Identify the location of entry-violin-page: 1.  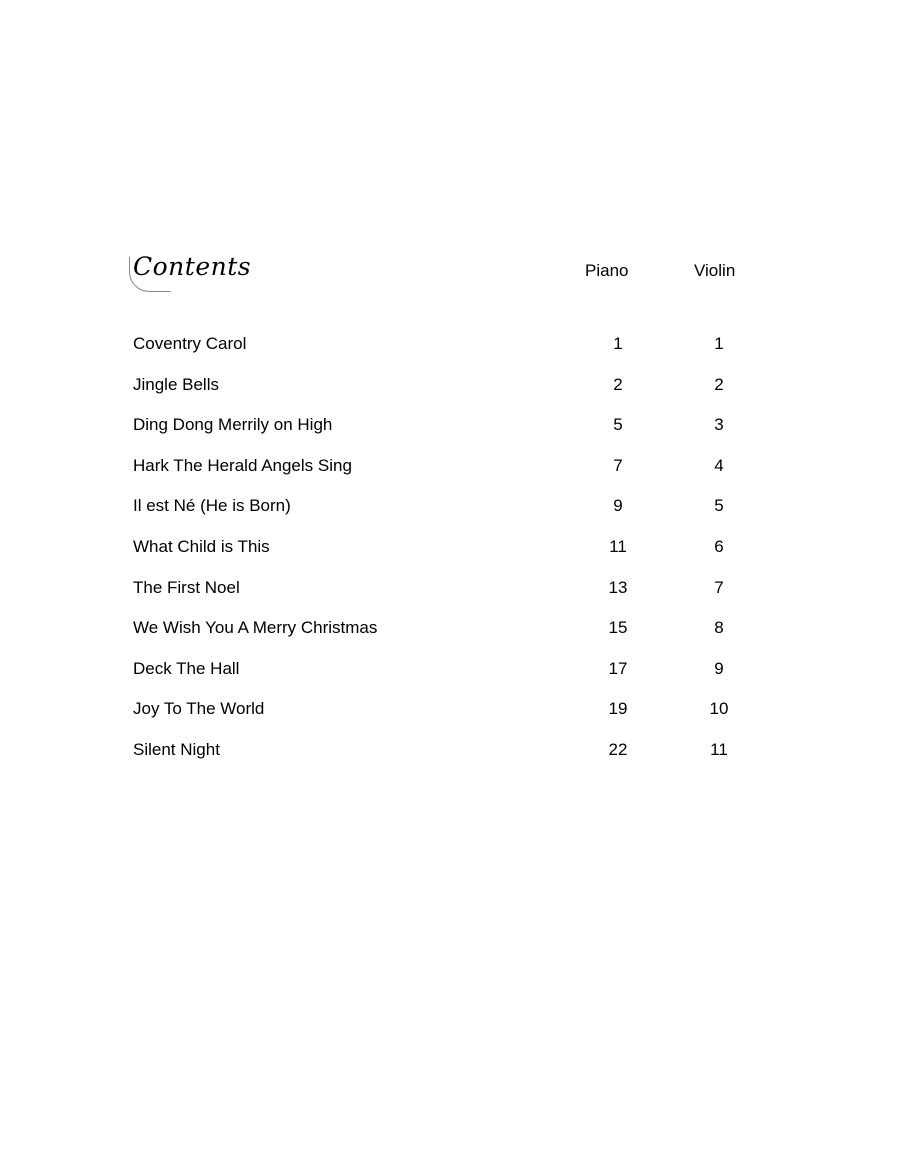
(719, 343).